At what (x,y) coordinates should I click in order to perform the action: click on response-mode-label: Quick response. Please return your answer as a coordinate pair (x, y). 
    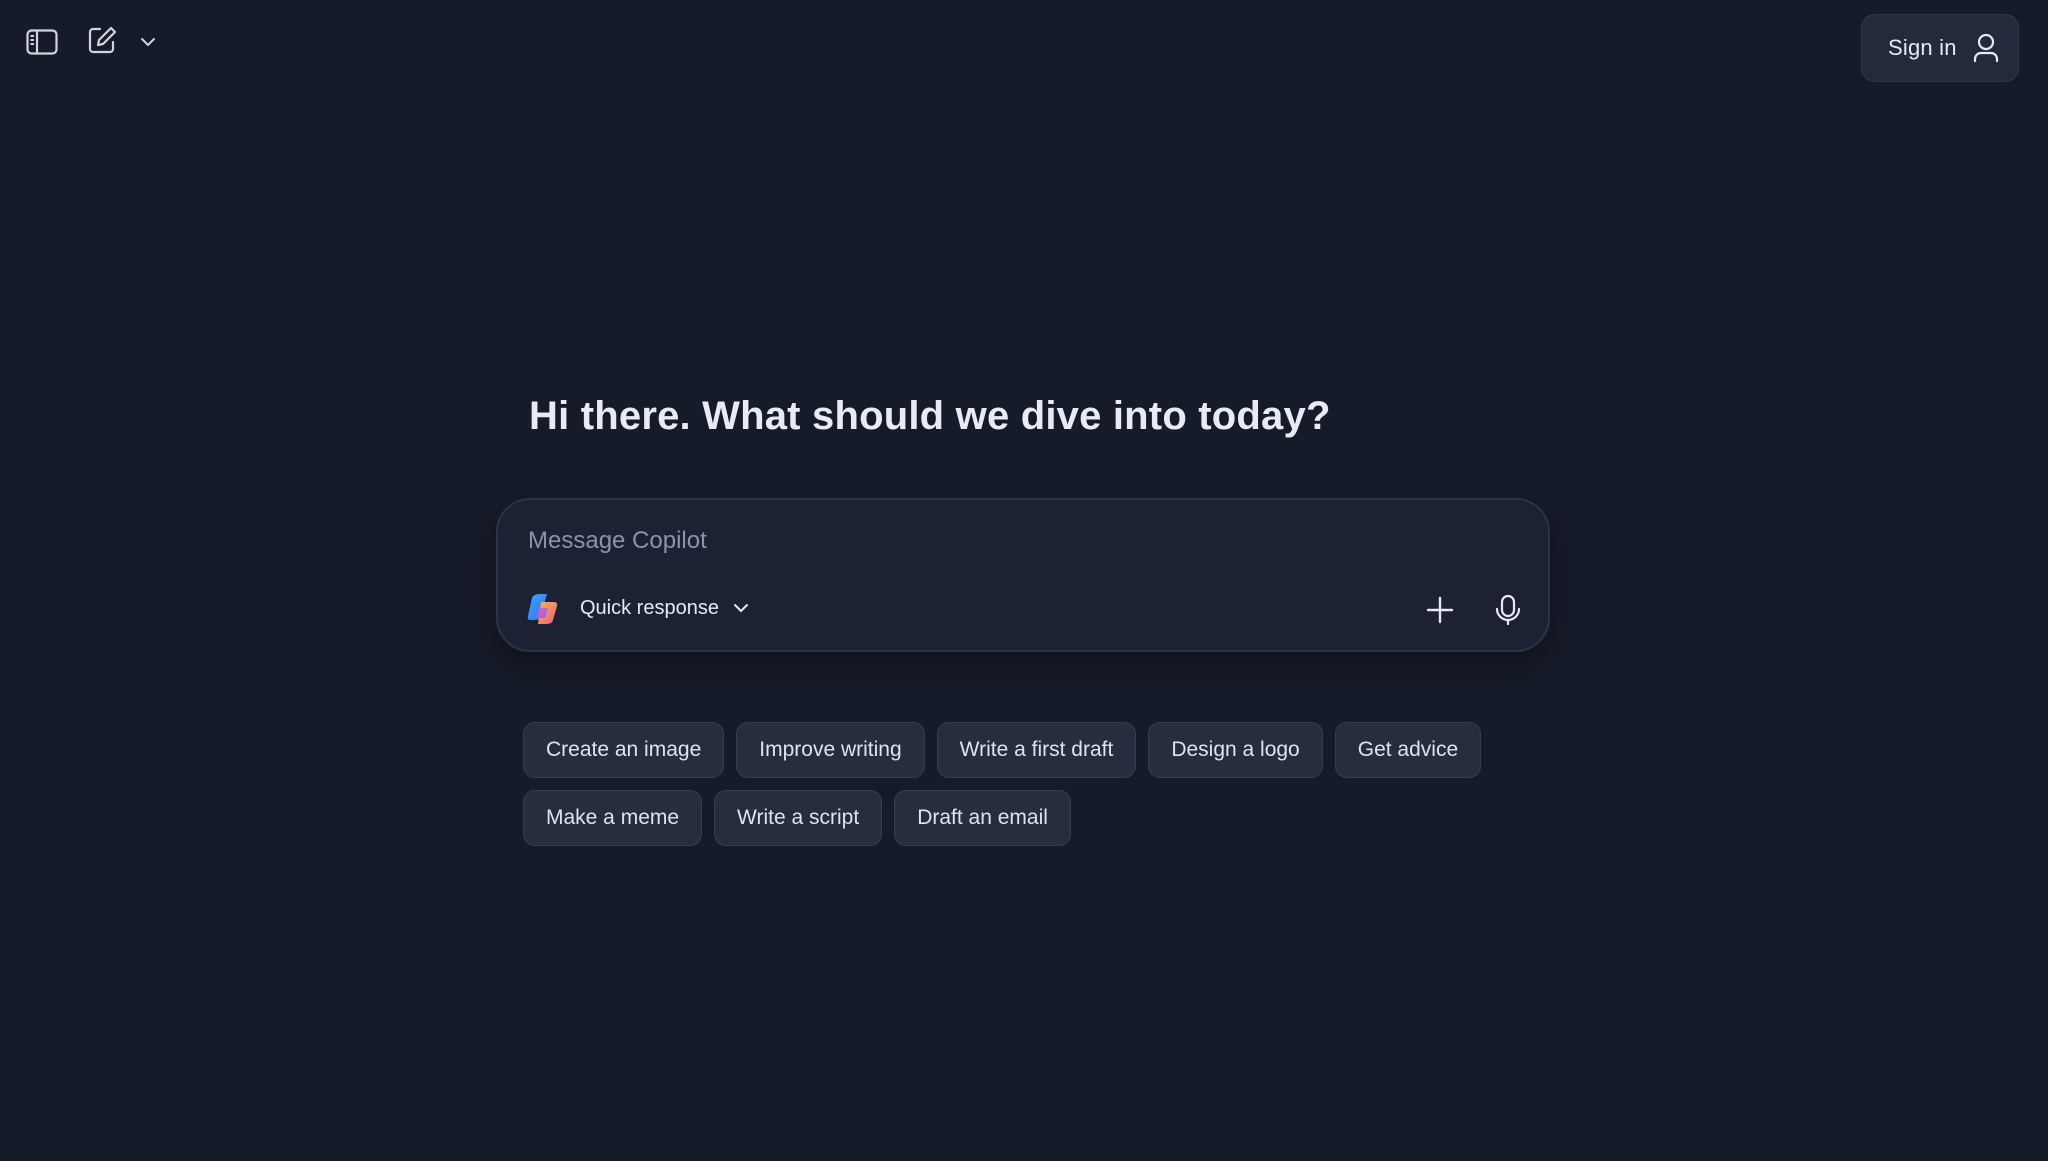
    Looking at the image, I should click on (649, 607).